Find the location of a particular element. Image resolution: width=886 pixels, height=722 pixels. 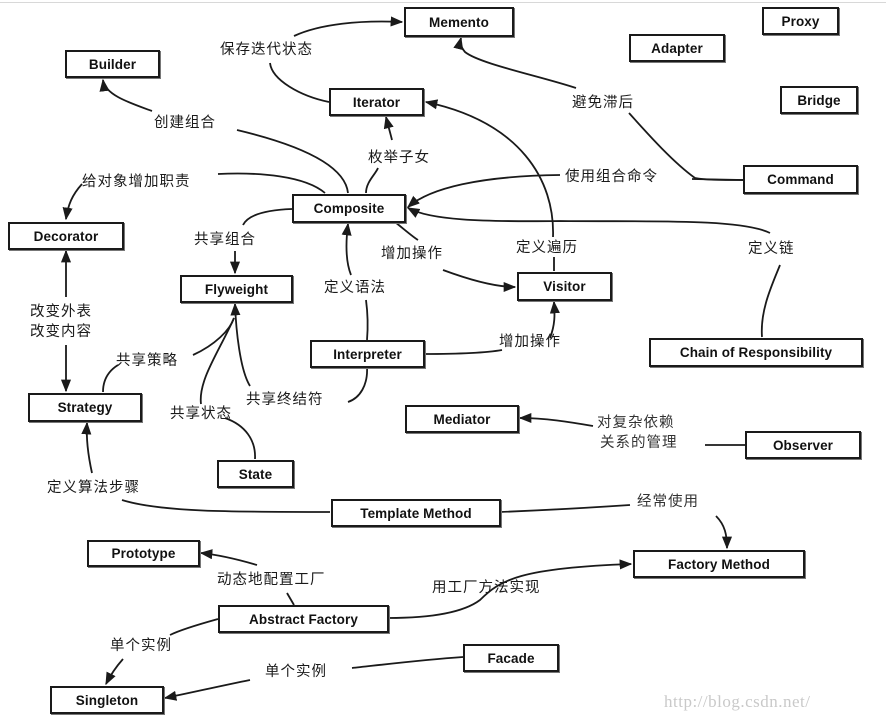

edge-template-strategy-a is located at coordinates (87, 447).